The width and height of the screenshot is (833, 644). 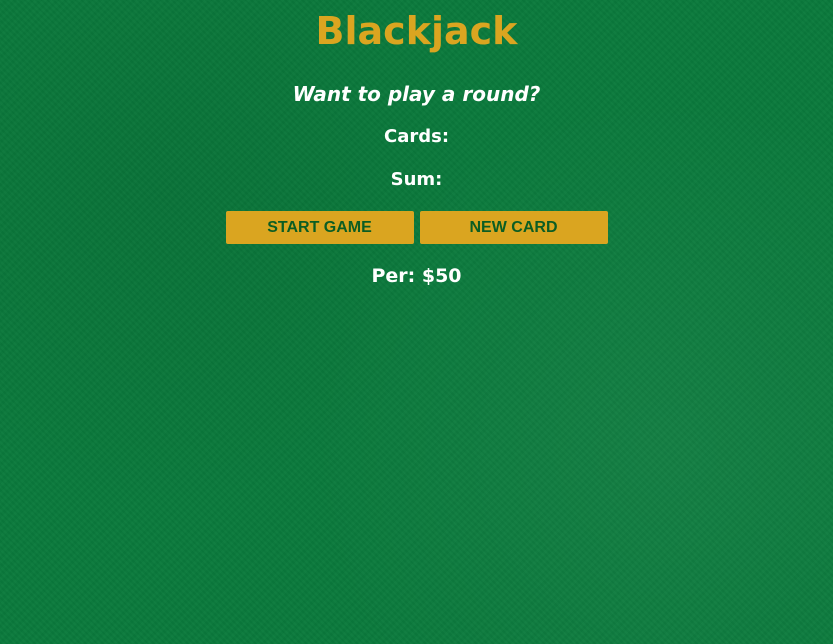 I want to click on new-card-button: NEW CARD, so click(x=513, y=227).